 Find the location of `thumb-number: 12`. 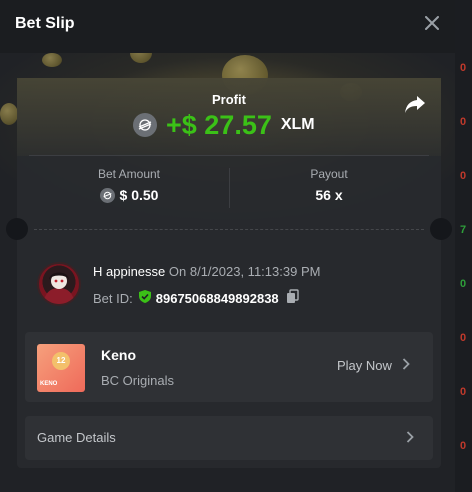

thumb-number: 12 is located at coordinates (61, 361).